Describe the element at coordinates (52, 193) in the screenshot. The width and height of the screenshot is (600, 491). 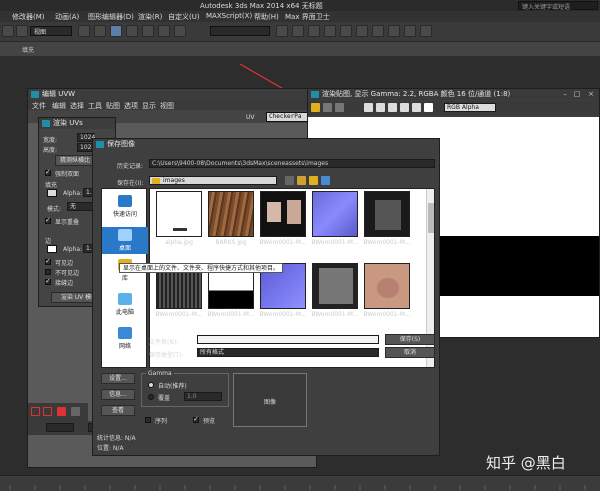
I see `fill-color-swatch` at that location.